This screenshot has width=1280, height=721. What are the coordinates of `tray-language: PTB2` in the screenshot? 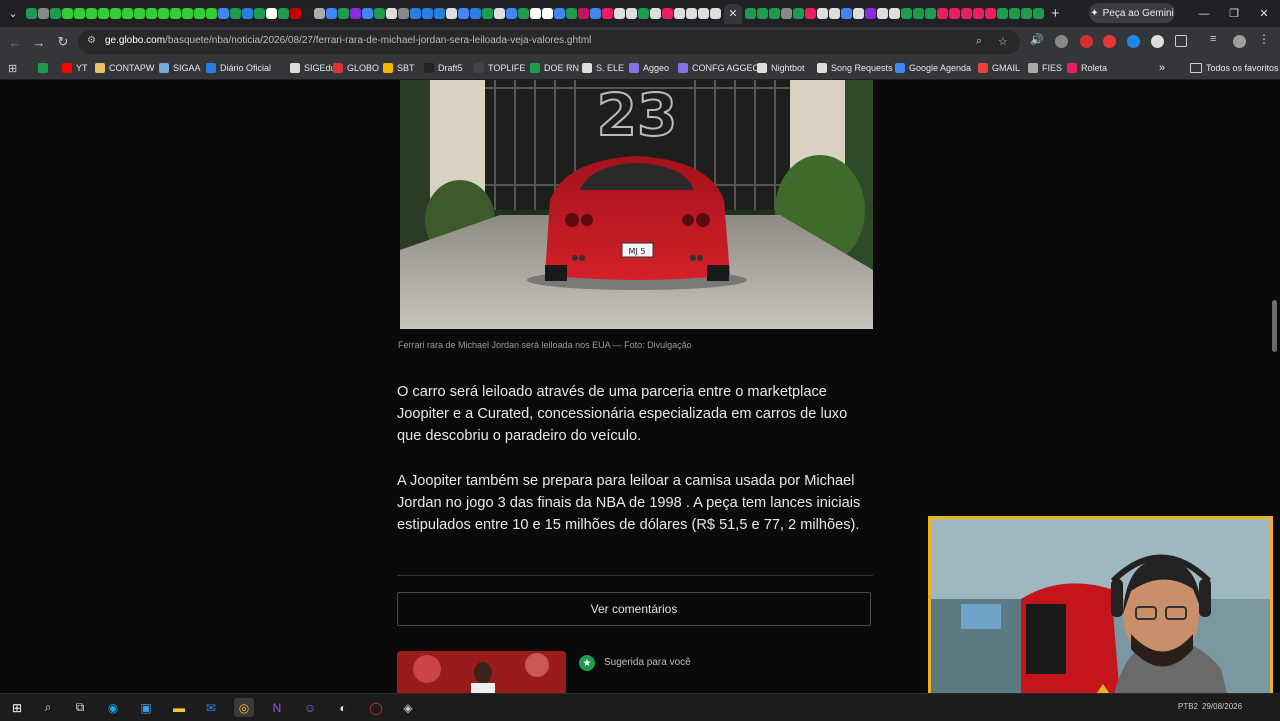 It's located at (1188, 706).